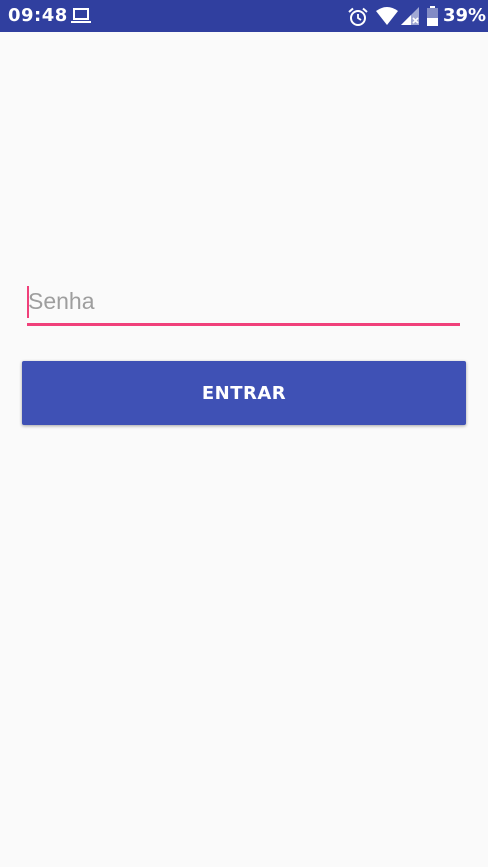 This screenshot has width=488, height=867. What do you see at coordinates (38, 15) in the screenshot?
I see `status-time: 09:48` at bounding box center [38, 15].